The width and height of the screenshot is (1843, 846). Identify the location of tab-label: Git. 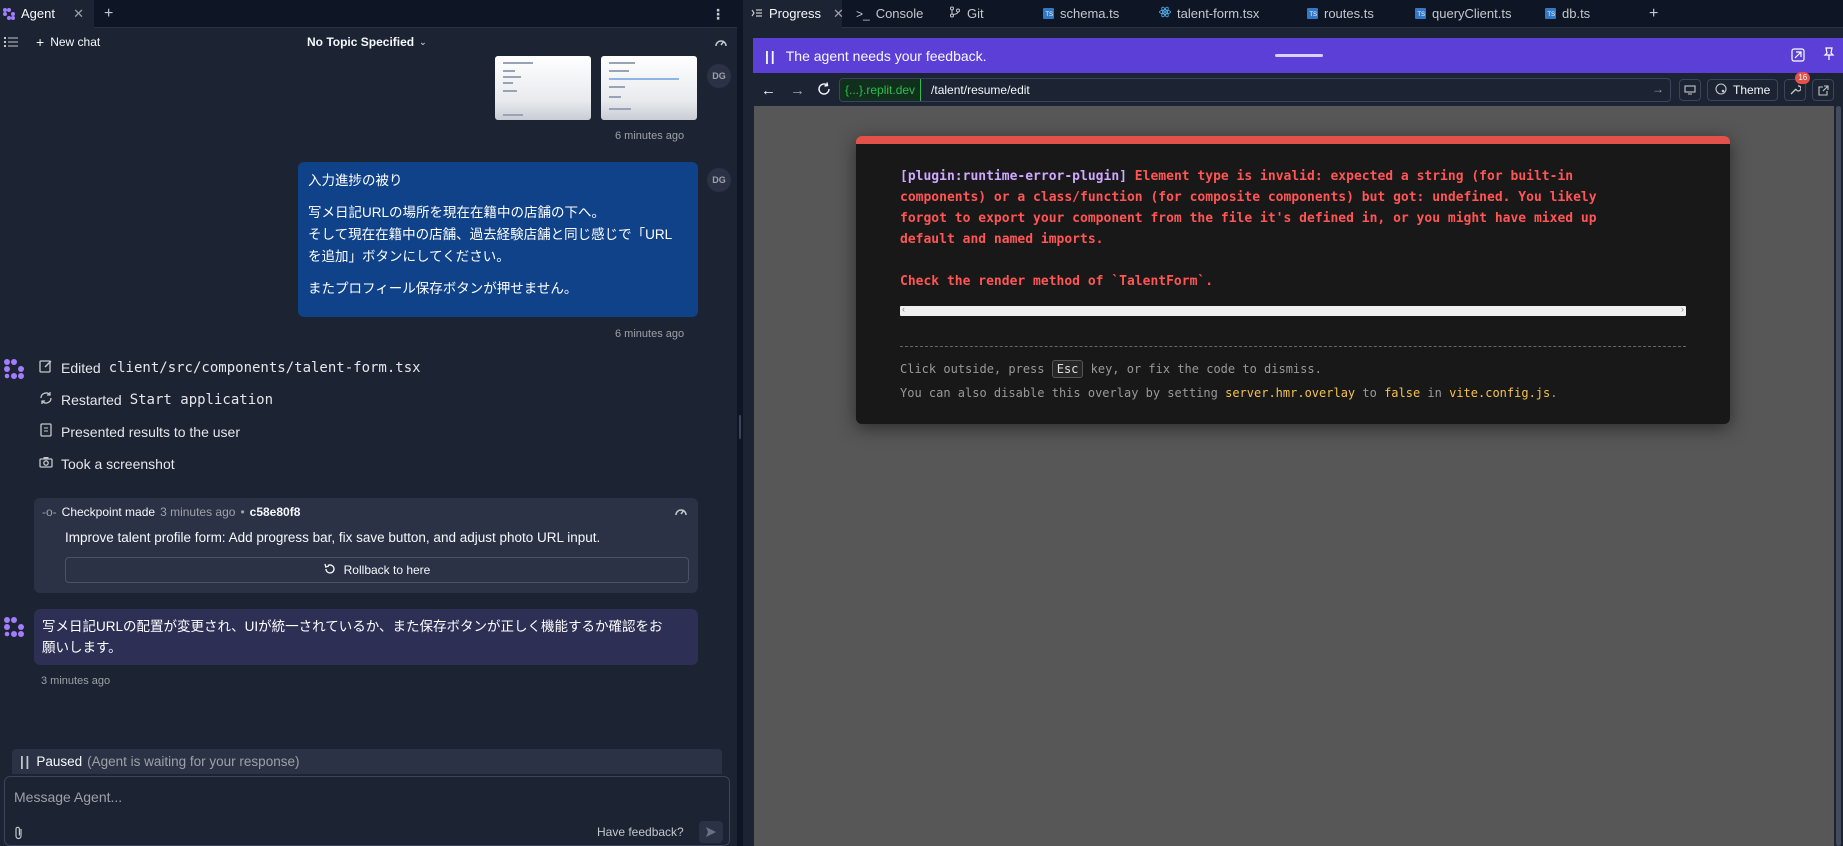
(975, 13).